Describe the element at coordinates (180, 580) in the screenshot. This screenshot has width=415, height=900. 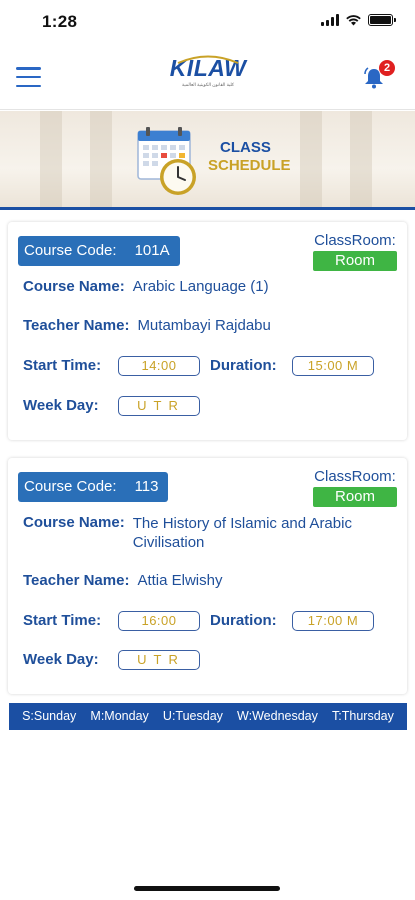
I see `teacher-name-value: Attia Elwishy` at that location.